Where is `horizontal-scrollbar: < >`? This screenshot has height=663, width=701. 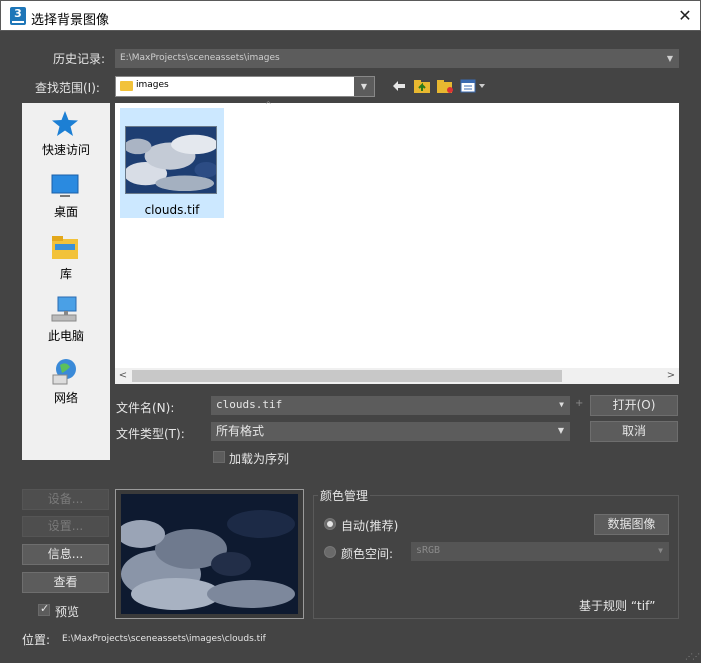 horizontal-scrollbar: < > is located at coordinates (397, 376).